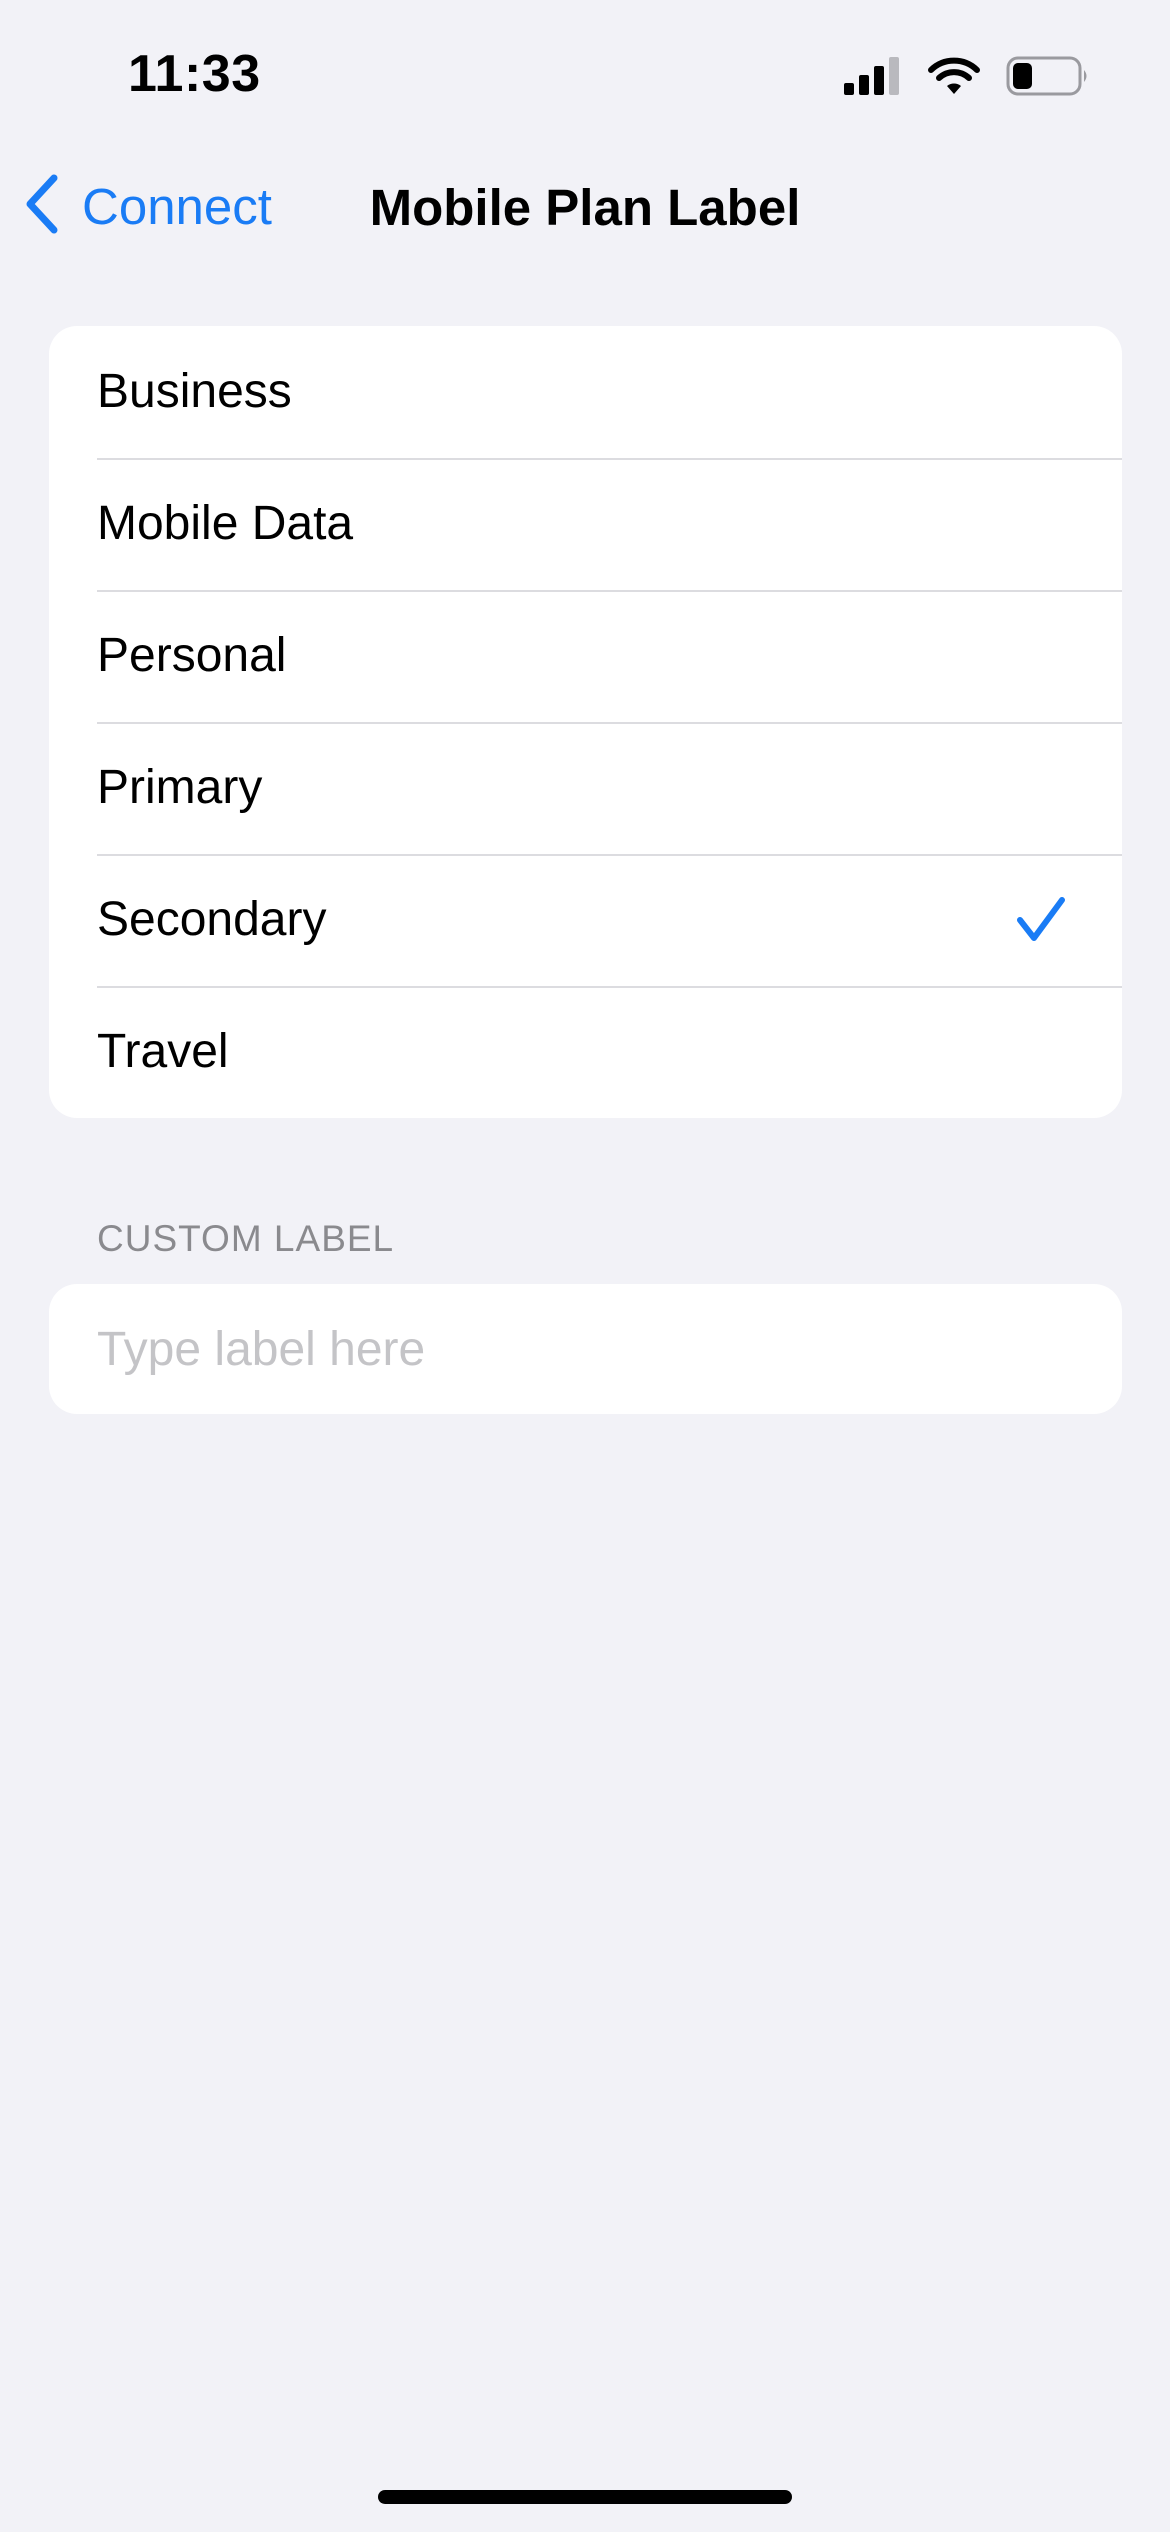 The height and width of the screenshot is (2532, 1170). What do you see at coordinates (42, 206) in the screenshot?
I see `chevron-left-icon` at bounding box center [42, 206].